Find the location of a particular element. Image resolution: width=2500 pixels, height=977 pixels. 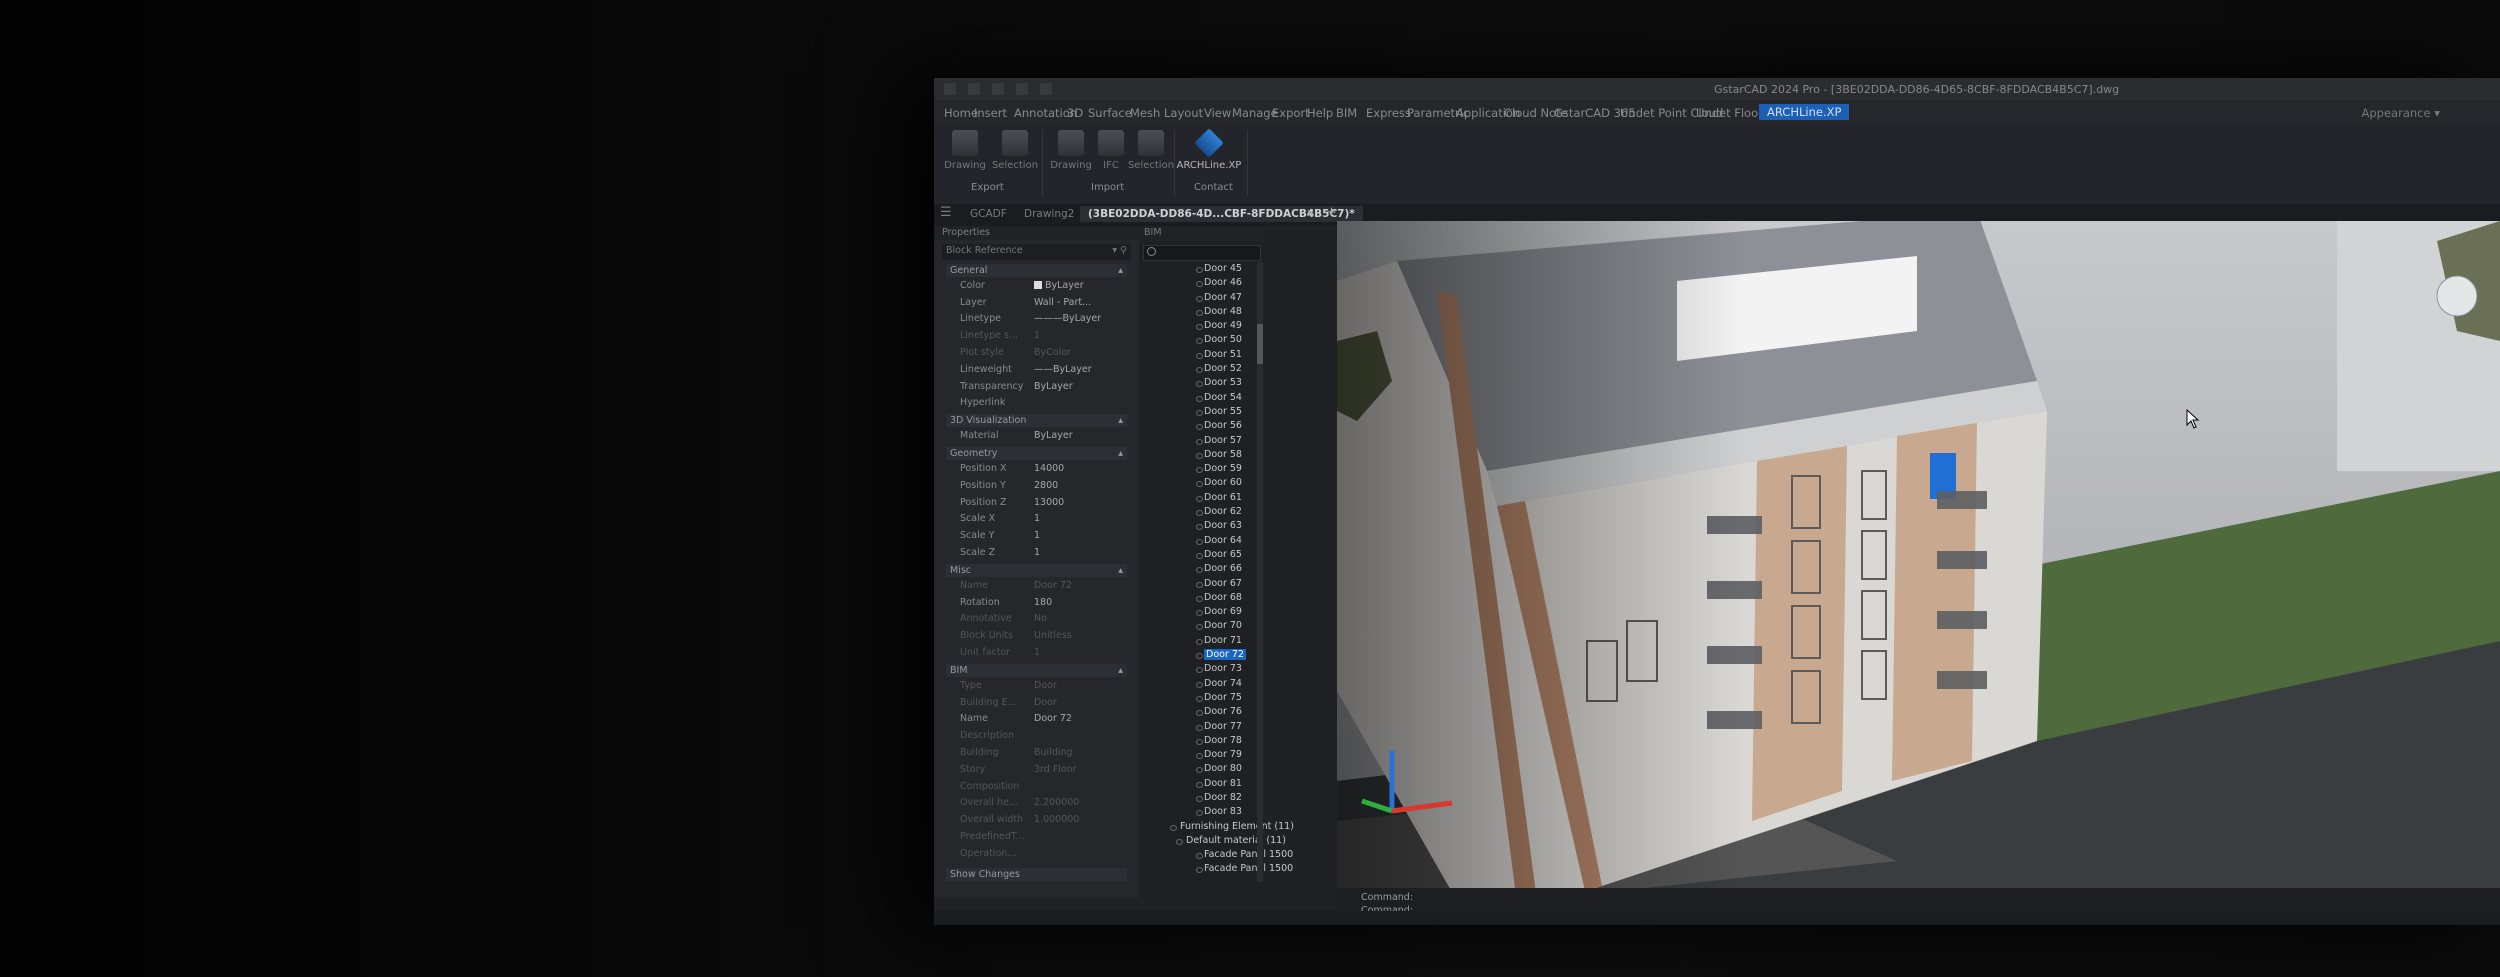

export-selection-button: Selection is located at coordinates (1015, 150).